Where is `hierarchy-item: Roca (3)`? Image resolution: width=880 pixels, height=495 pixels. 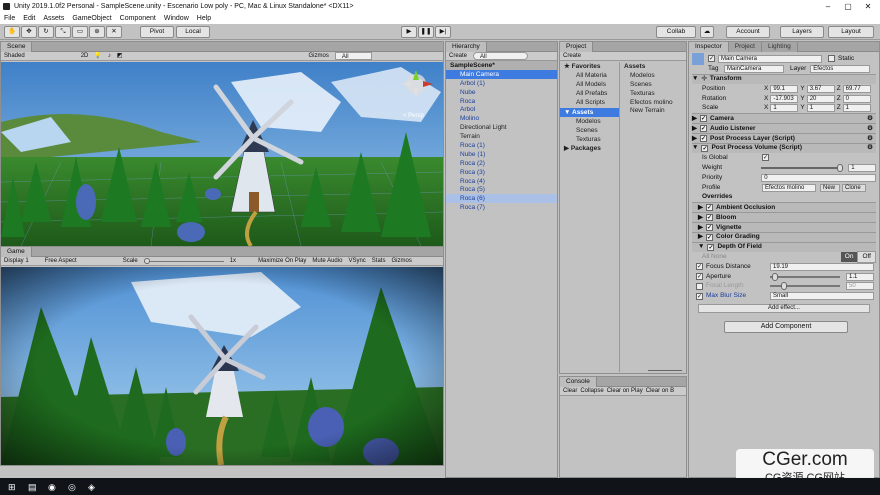
hierarchy-item: Roca (3) is located at coordinates (501, 172).